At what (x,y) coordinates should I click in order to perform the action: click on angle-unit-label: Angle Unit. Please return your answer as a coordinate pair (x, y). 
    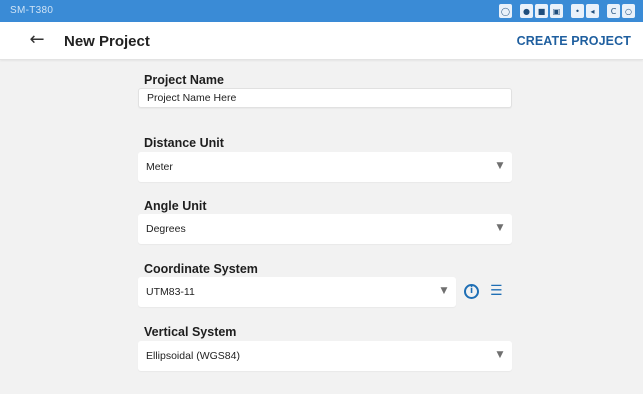
    Looking at the image, I should click on (175, 206).